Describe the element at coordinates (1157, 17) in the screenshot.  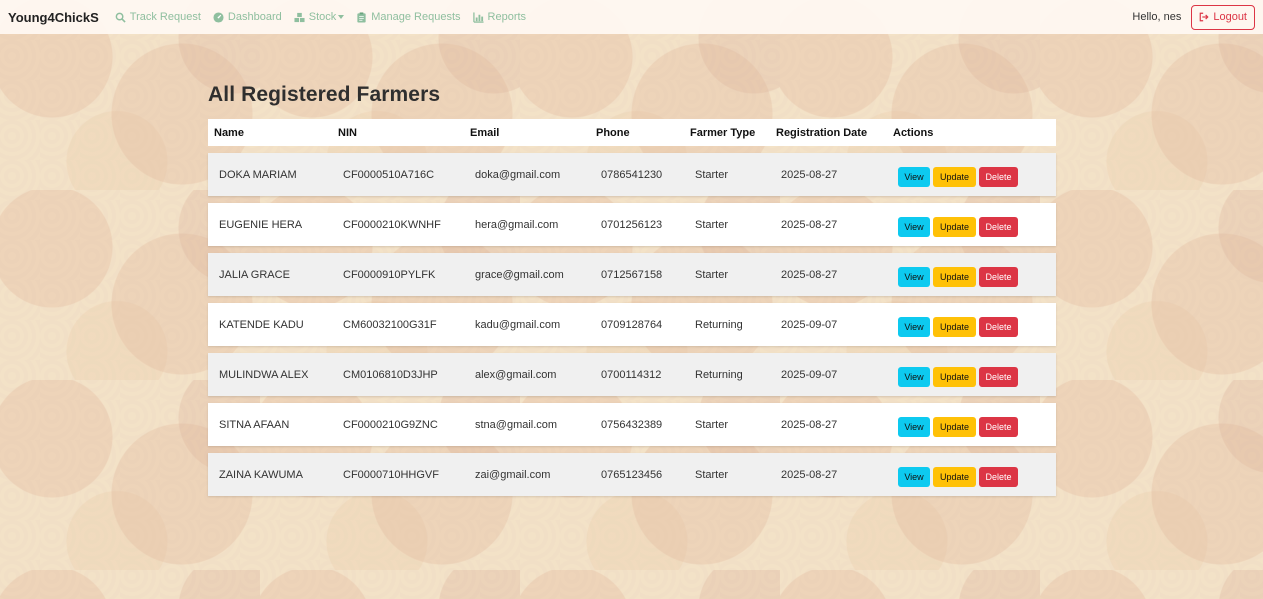
I see `user-greeting: Hello, nes` at that location.